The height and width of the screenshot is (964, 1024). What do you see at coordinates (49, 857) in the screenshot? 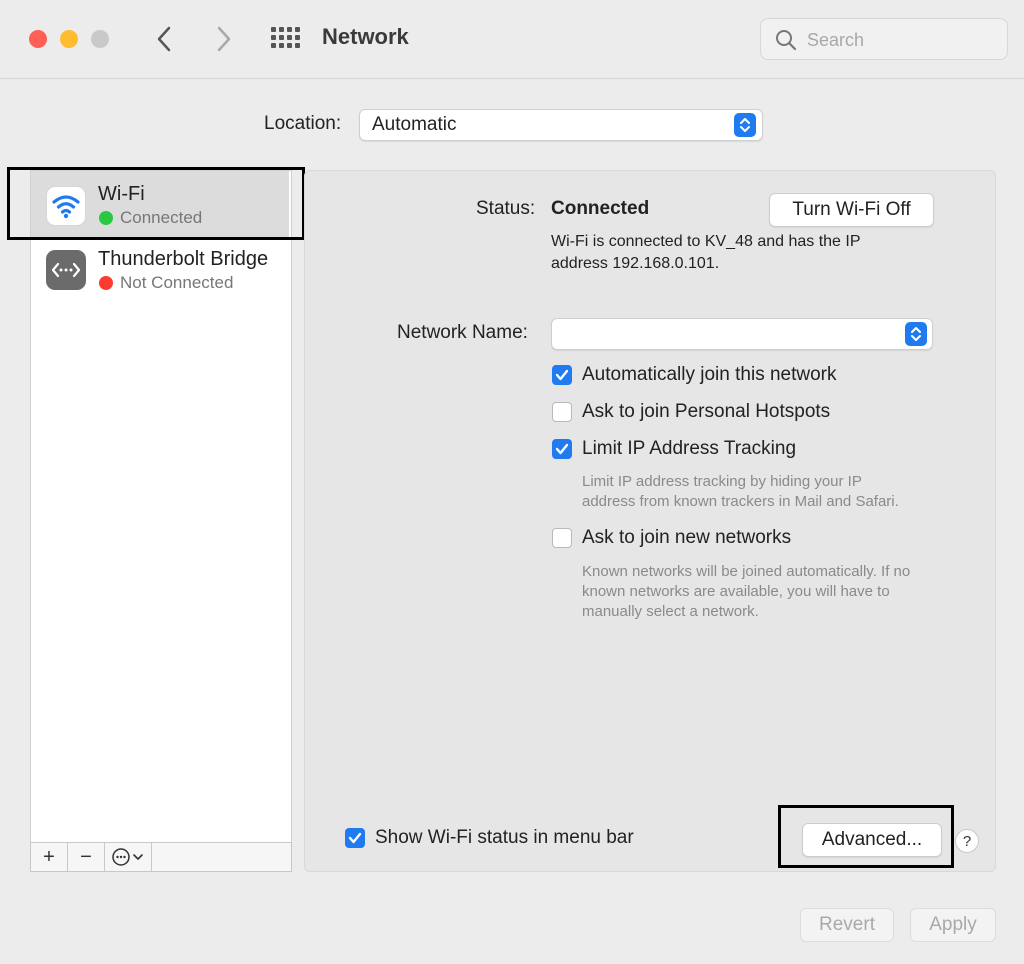
I see `add-service-button: +` at bounding box center [49, 857].